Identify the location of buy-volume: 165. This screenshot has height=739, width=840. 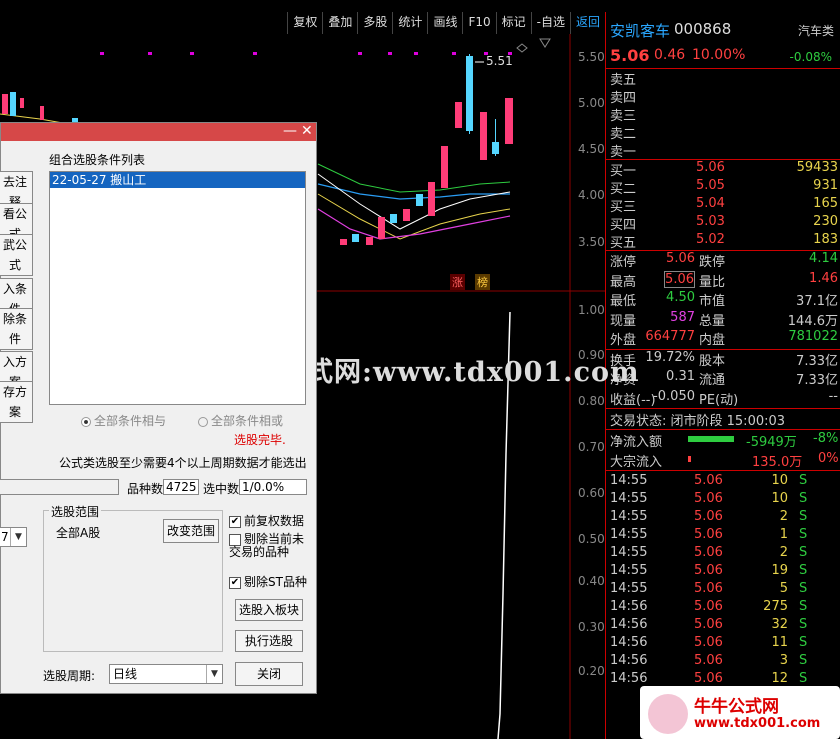
(825, 203).